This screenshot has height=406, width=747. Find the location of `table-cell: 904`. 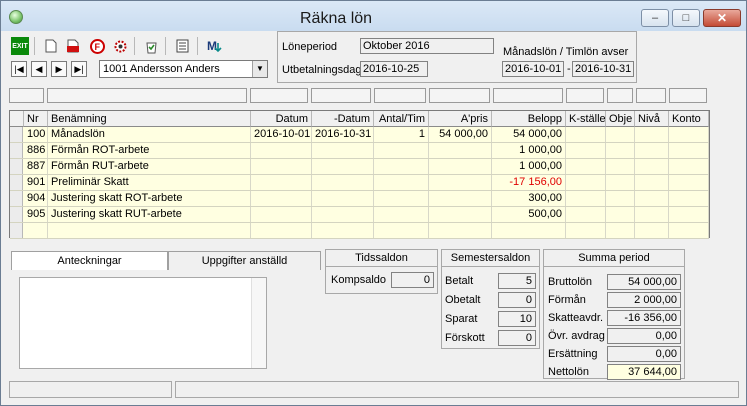

table-cell: 904 is located at coordinates (36, 198).